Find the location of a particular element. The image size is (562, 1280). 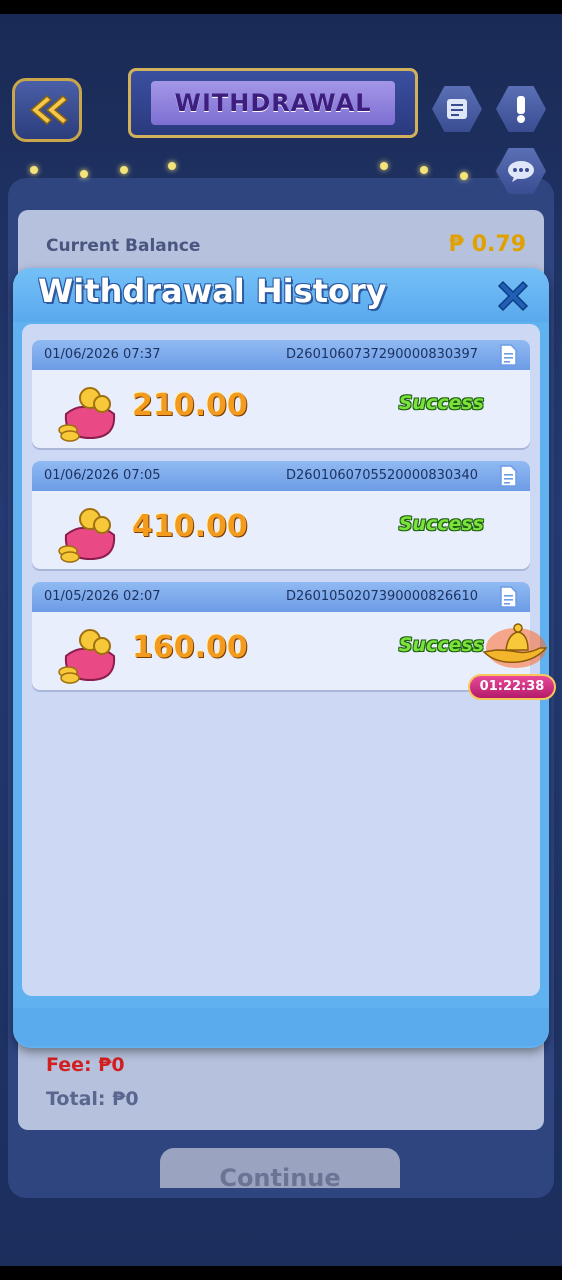

total-text: Total: ₱0 is located at coordinates (92, 1099).